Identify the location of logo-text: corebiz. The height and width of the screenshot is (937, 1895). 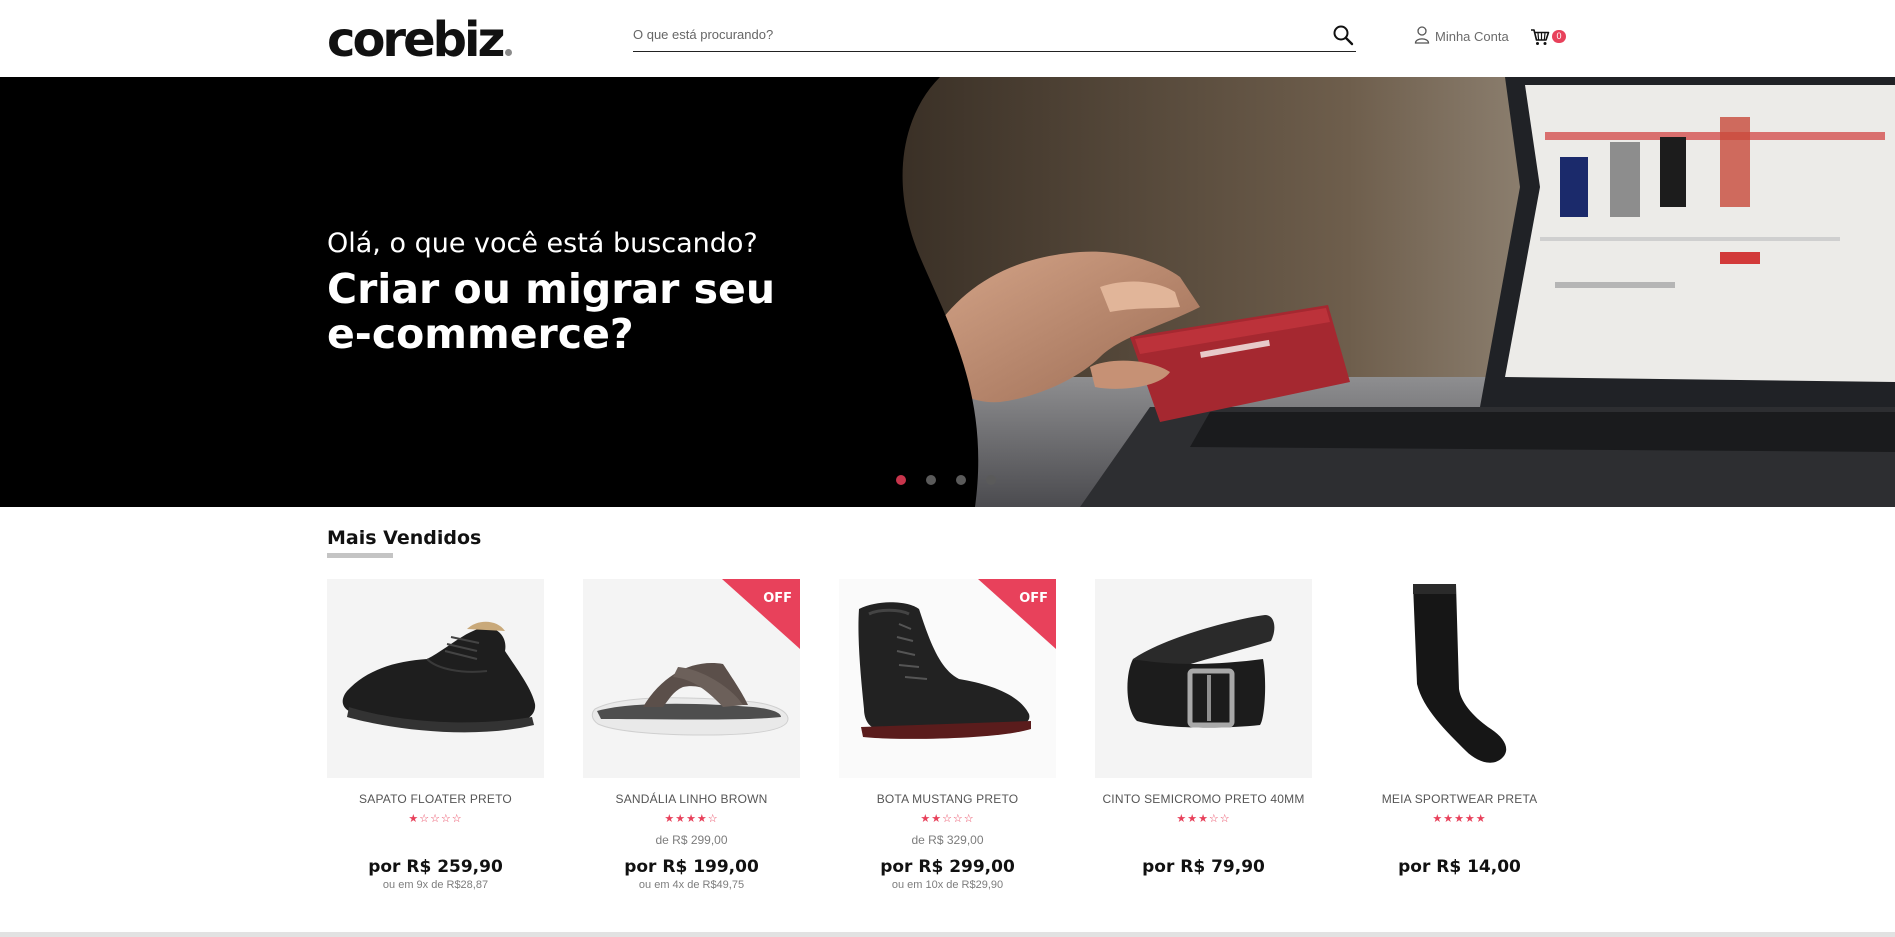
(416, 40).